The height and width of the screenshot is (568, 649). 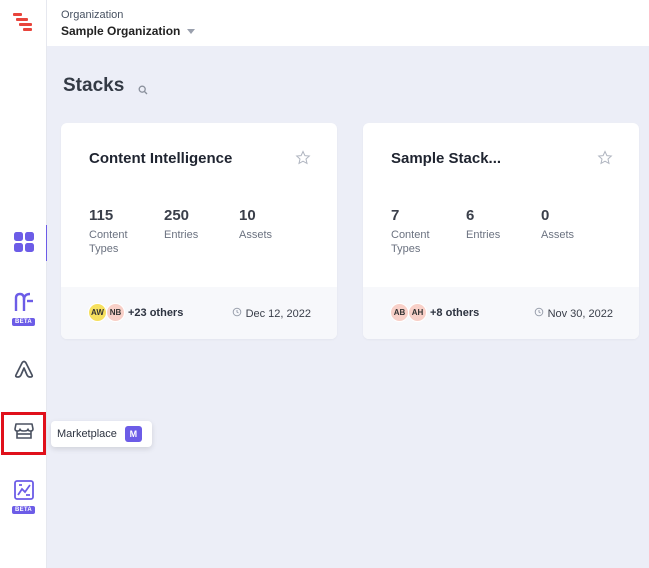 What do you see at coordinates (545, 215) in the screenshot?
I see `stat-value: 0` at bounding box center [545, 215].